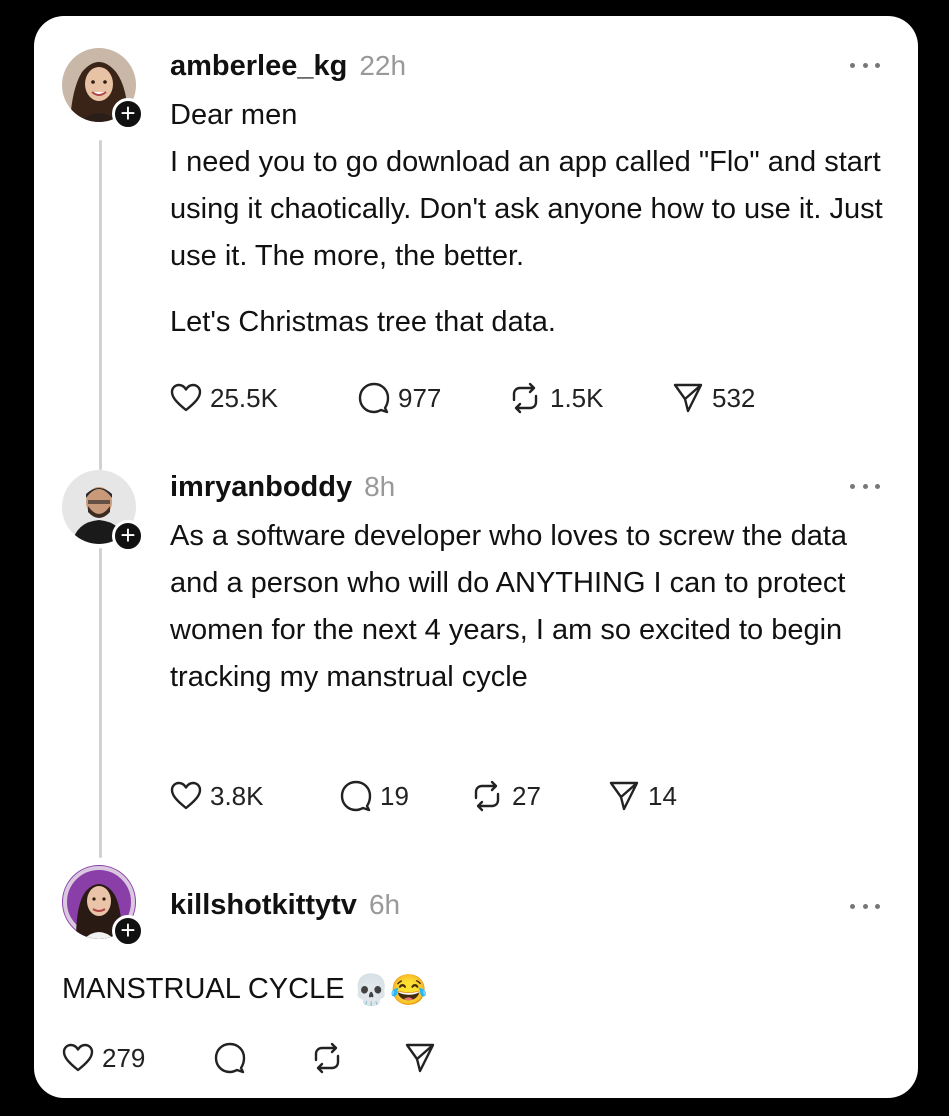 Image resolution: width=949 pixels, height=1116 pixels. What do you see at coordinates (734, 397) in the screenshot?
I see `share-count: 532` at bounding box center [734, 397].